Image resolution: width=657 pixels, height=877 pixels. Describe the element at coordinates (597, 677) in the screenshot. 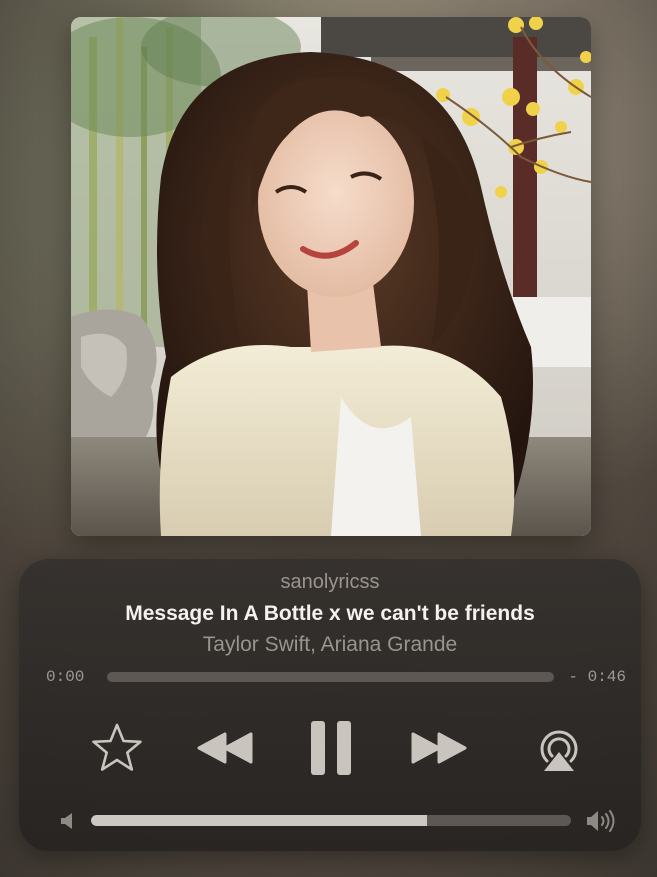

I see `time-remaining: - 0:46` at that location.